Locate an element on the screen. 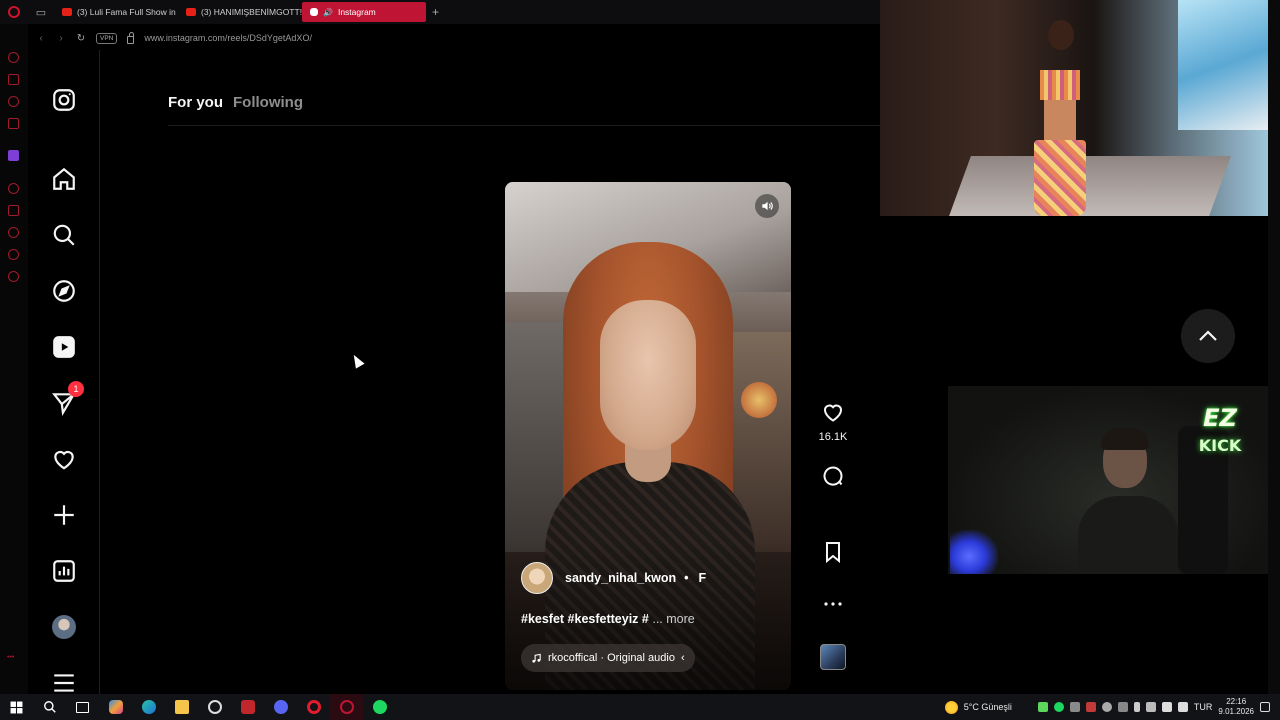 The height and width of the screenshot is (720, 1280). youtube-favicon-icon is located at coordinates (67, 12).